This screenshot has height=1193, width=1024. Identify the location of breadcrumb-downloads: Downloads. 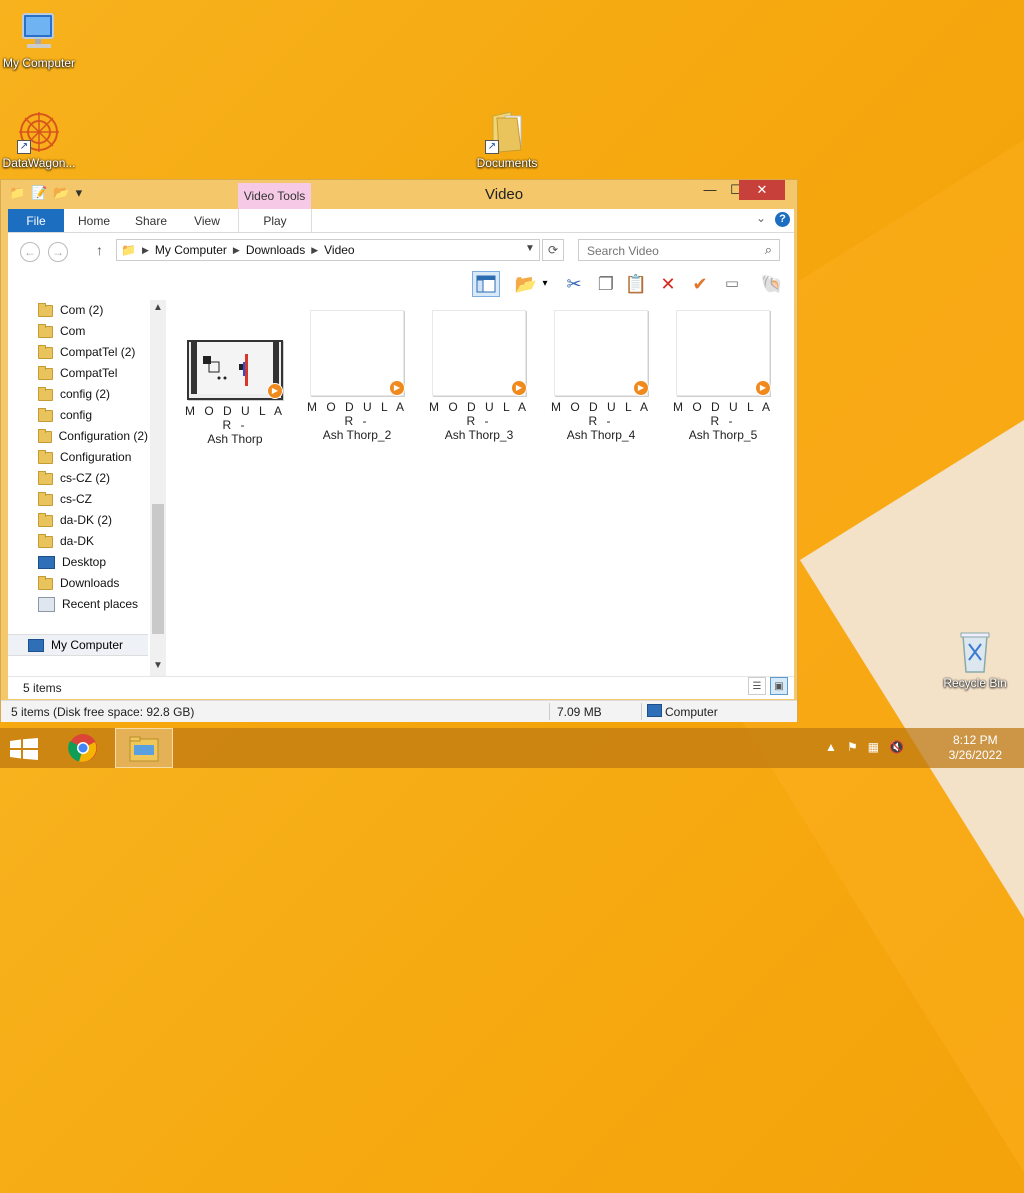
(275, 250).